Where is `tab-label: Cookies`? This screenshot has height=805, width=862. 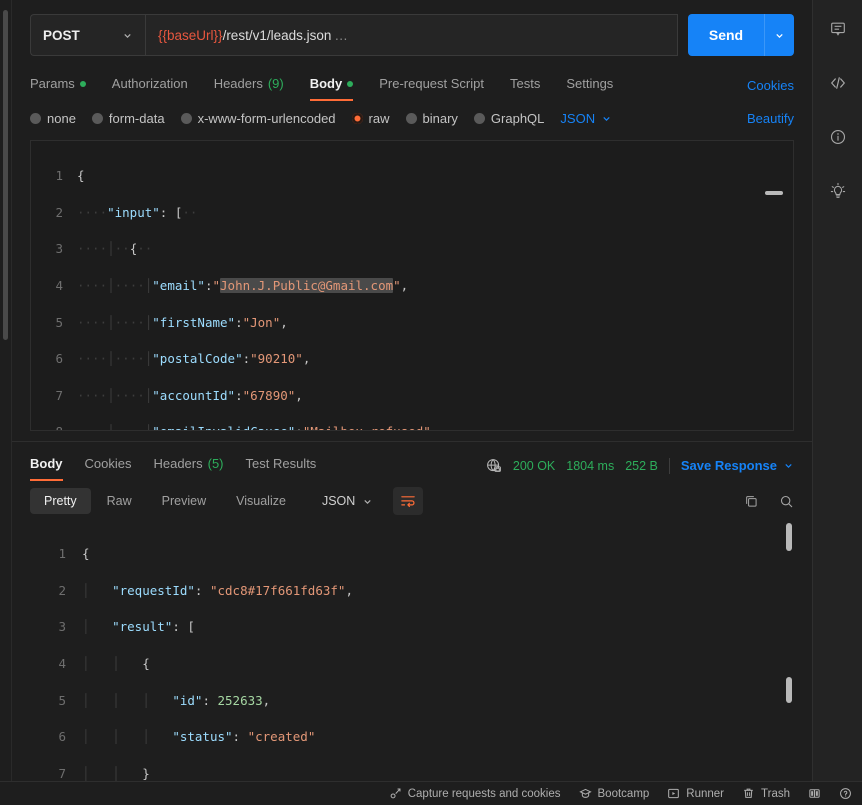 tab-label: Cookies is located at coordinates (108, 463).